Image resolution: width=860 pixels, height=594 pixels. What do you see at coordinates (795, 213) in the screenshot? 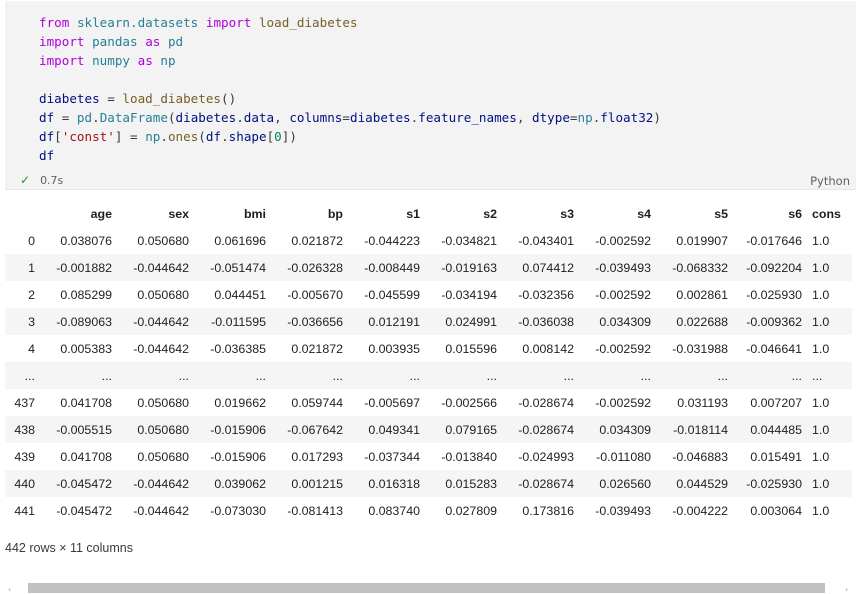
I see `column-header: s6` at bounding box center [795, 213].